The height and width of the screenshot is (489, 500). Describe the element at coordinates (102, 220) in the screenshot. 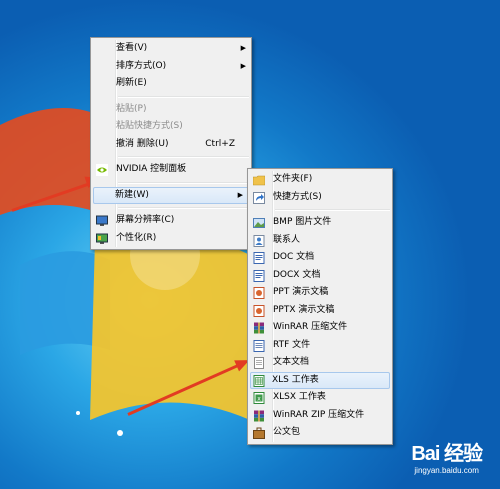

I see `display-icon` at that location.